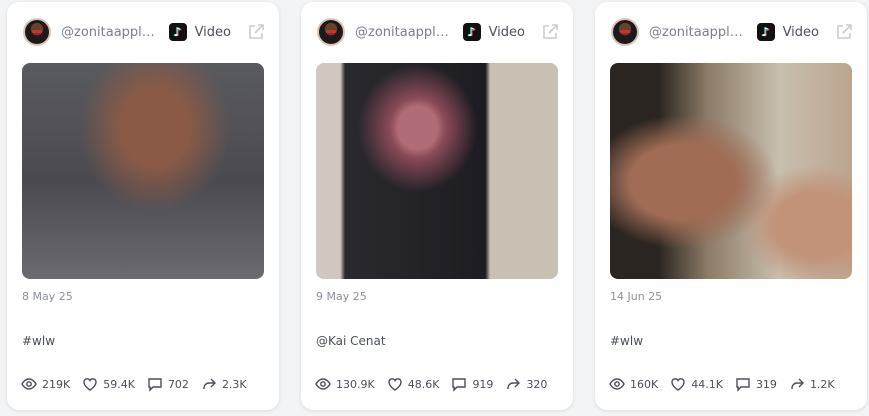 The width and height of the screenshot is (869, 416). I want to click on likes-stat: 59.4K, so click(108, 384).